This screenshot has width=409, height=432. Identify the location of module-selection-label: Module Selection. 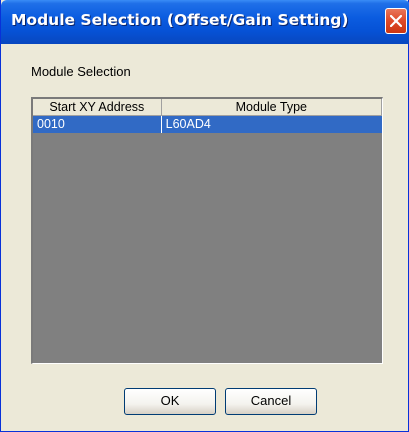
(81, 71).